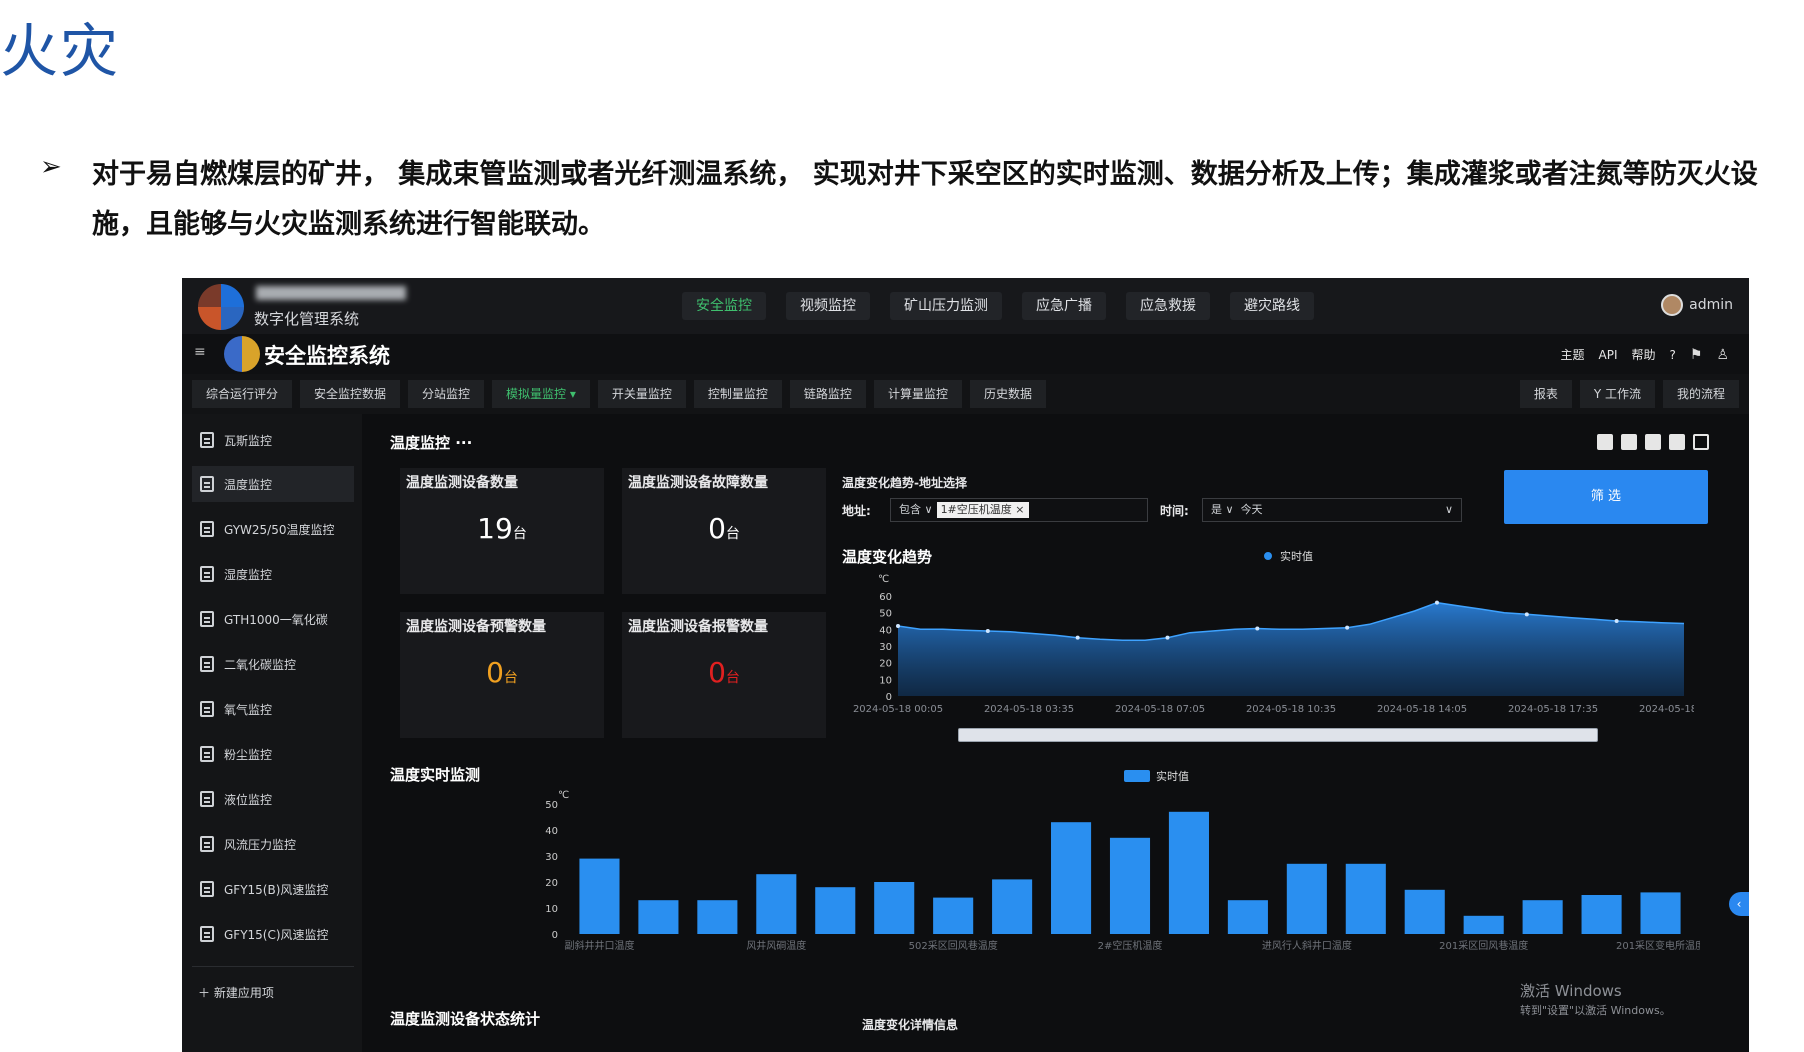 The image size is (1804, 1052). Describe the element at coordinates (1332, 510) in the screenshot. I see `time-select: 是 ∨ 今天 ∨` at that location.